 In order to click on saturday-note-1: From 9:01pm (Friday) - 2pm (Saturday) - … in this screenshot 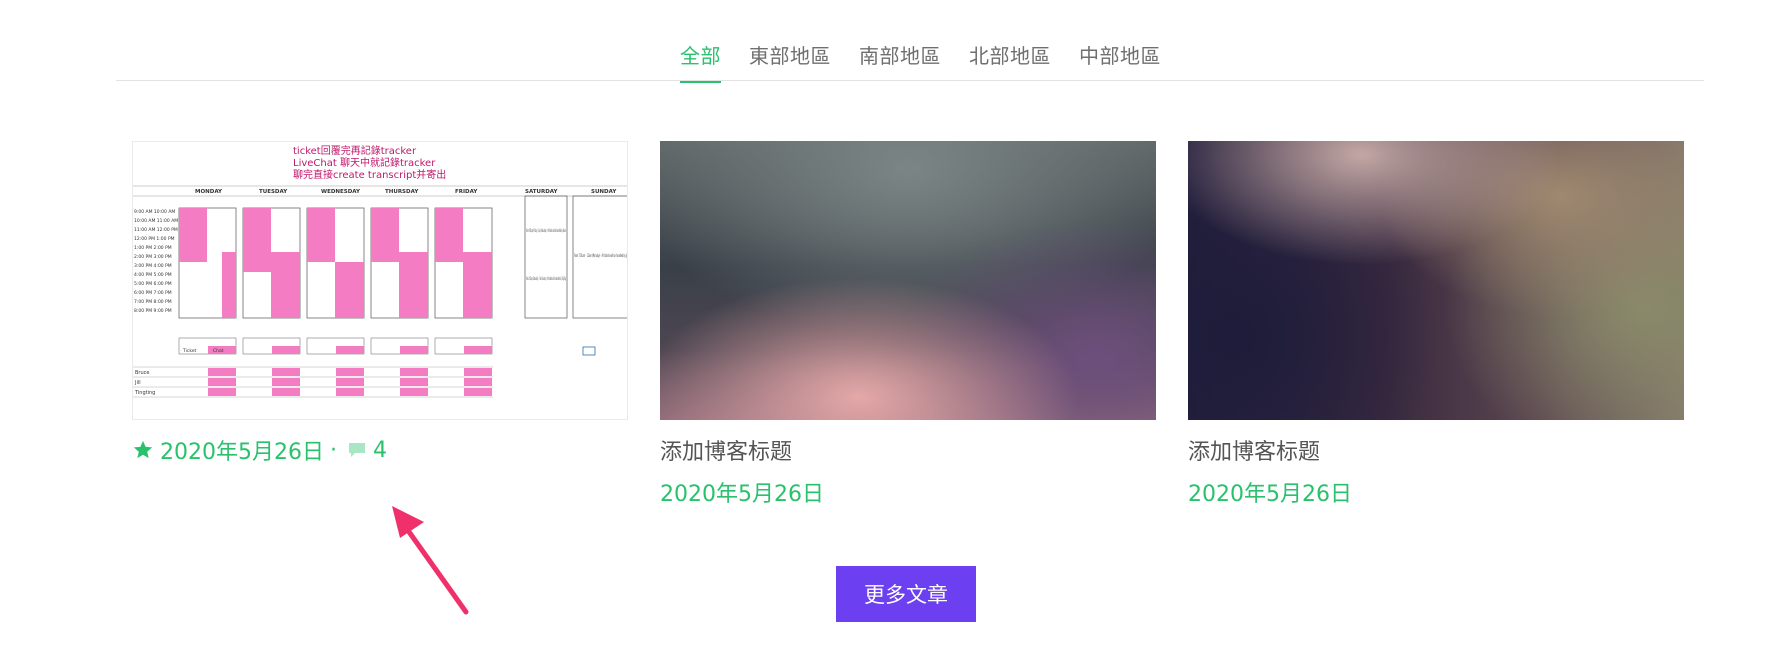, I will do `click(546, 230)`.